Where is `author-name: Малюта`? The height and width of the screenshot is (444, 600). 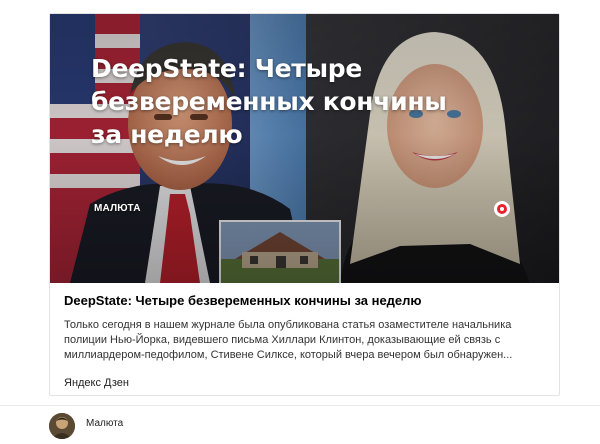 author-name: Малюта is located at coordinates (104, 423).